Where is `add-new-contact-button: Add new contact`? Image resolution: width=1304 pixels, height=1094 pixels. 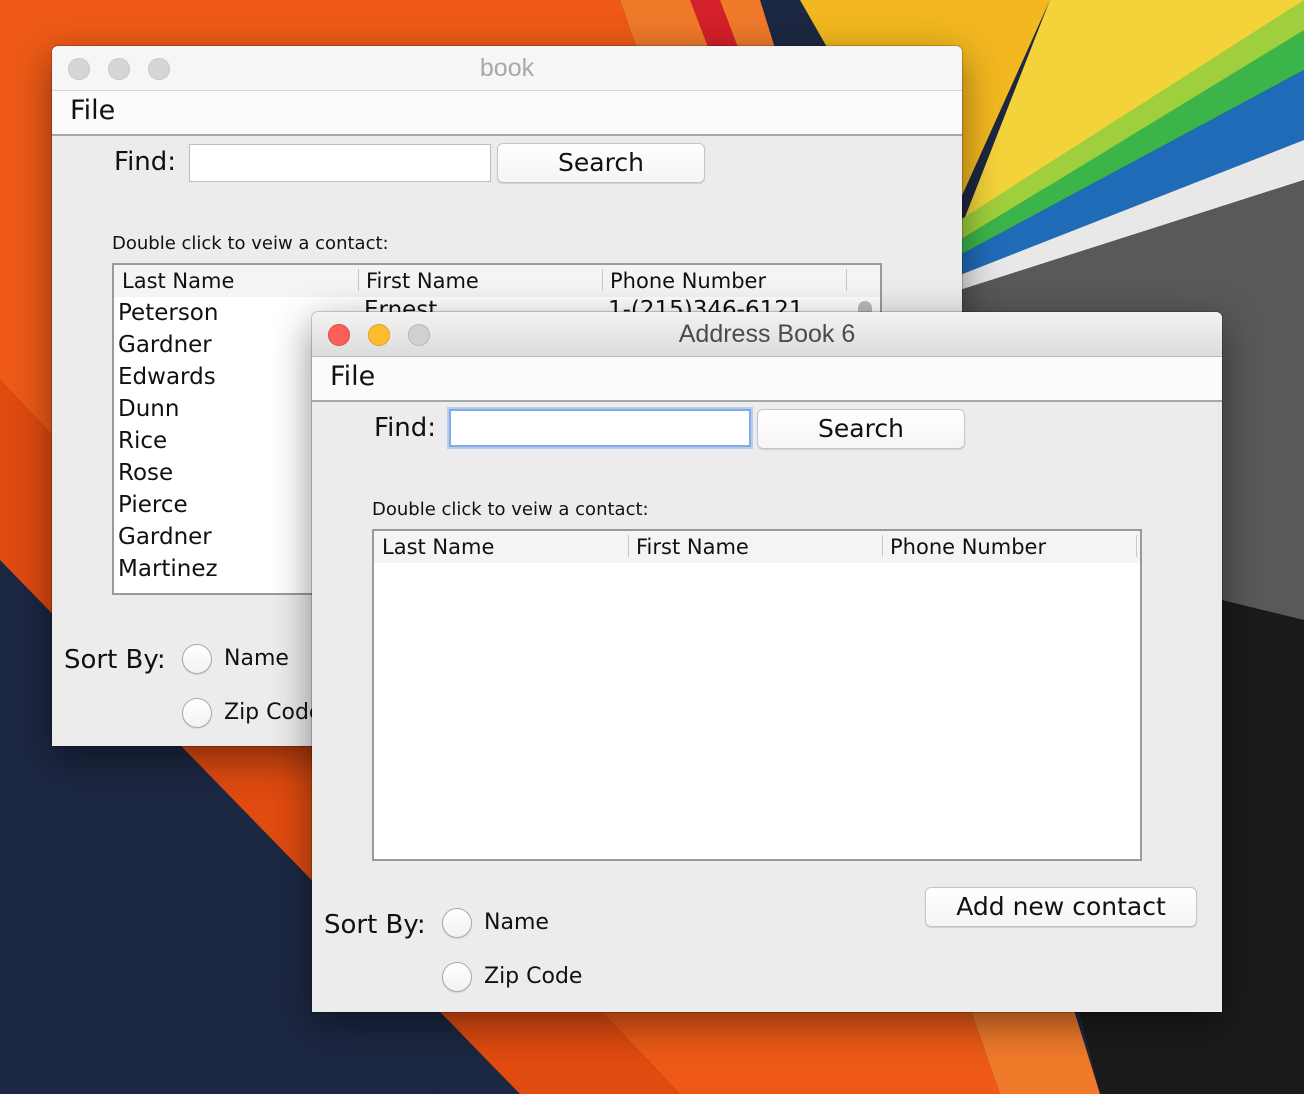 add-new-contact-button: Add new contact is located at coordinates (1061, 907).